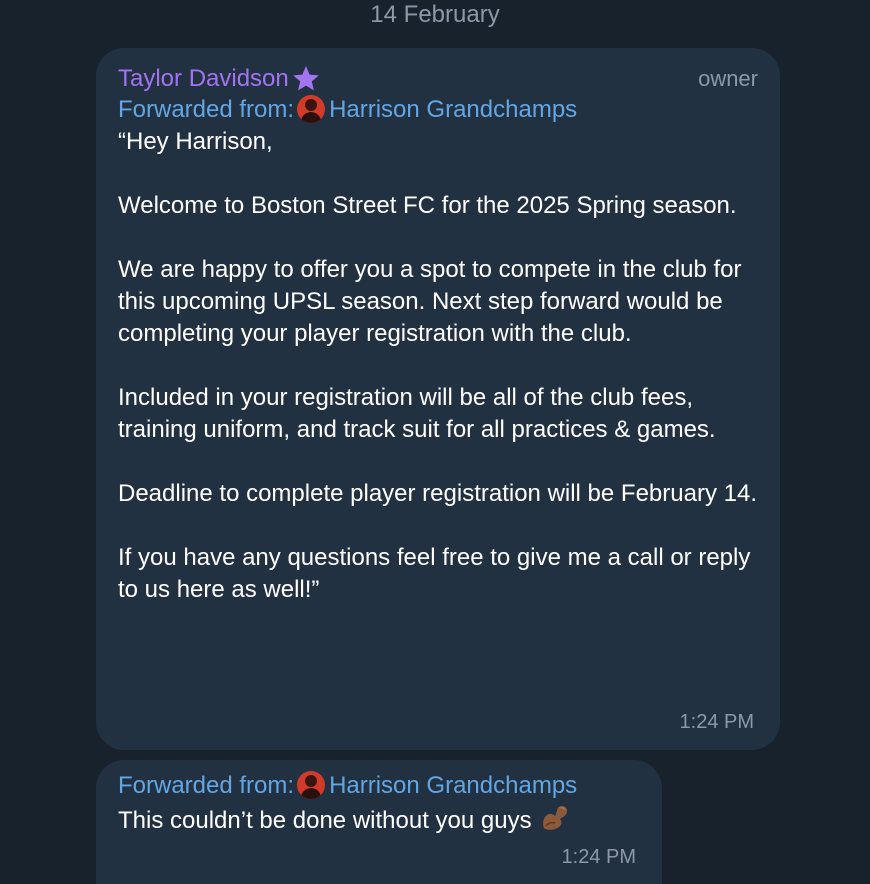 This screenshot has width=870, height=884. Describe the element at coordinates (203, 79) in the screenshot. I see `sender-name: Taylor Davidson` at that location.